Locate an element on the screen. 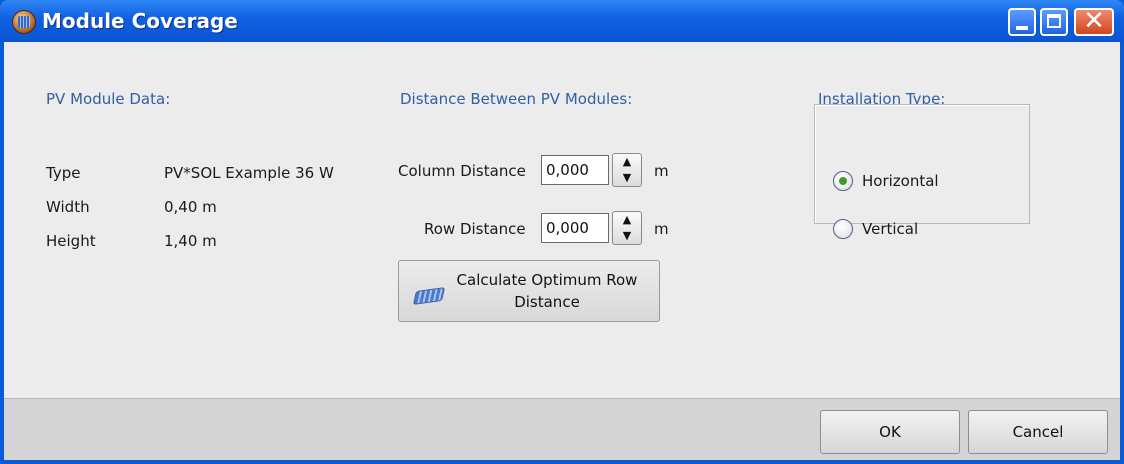 This screenshot has width=1124, height=464. maximize-icon is located at coordinates (1054, 21).